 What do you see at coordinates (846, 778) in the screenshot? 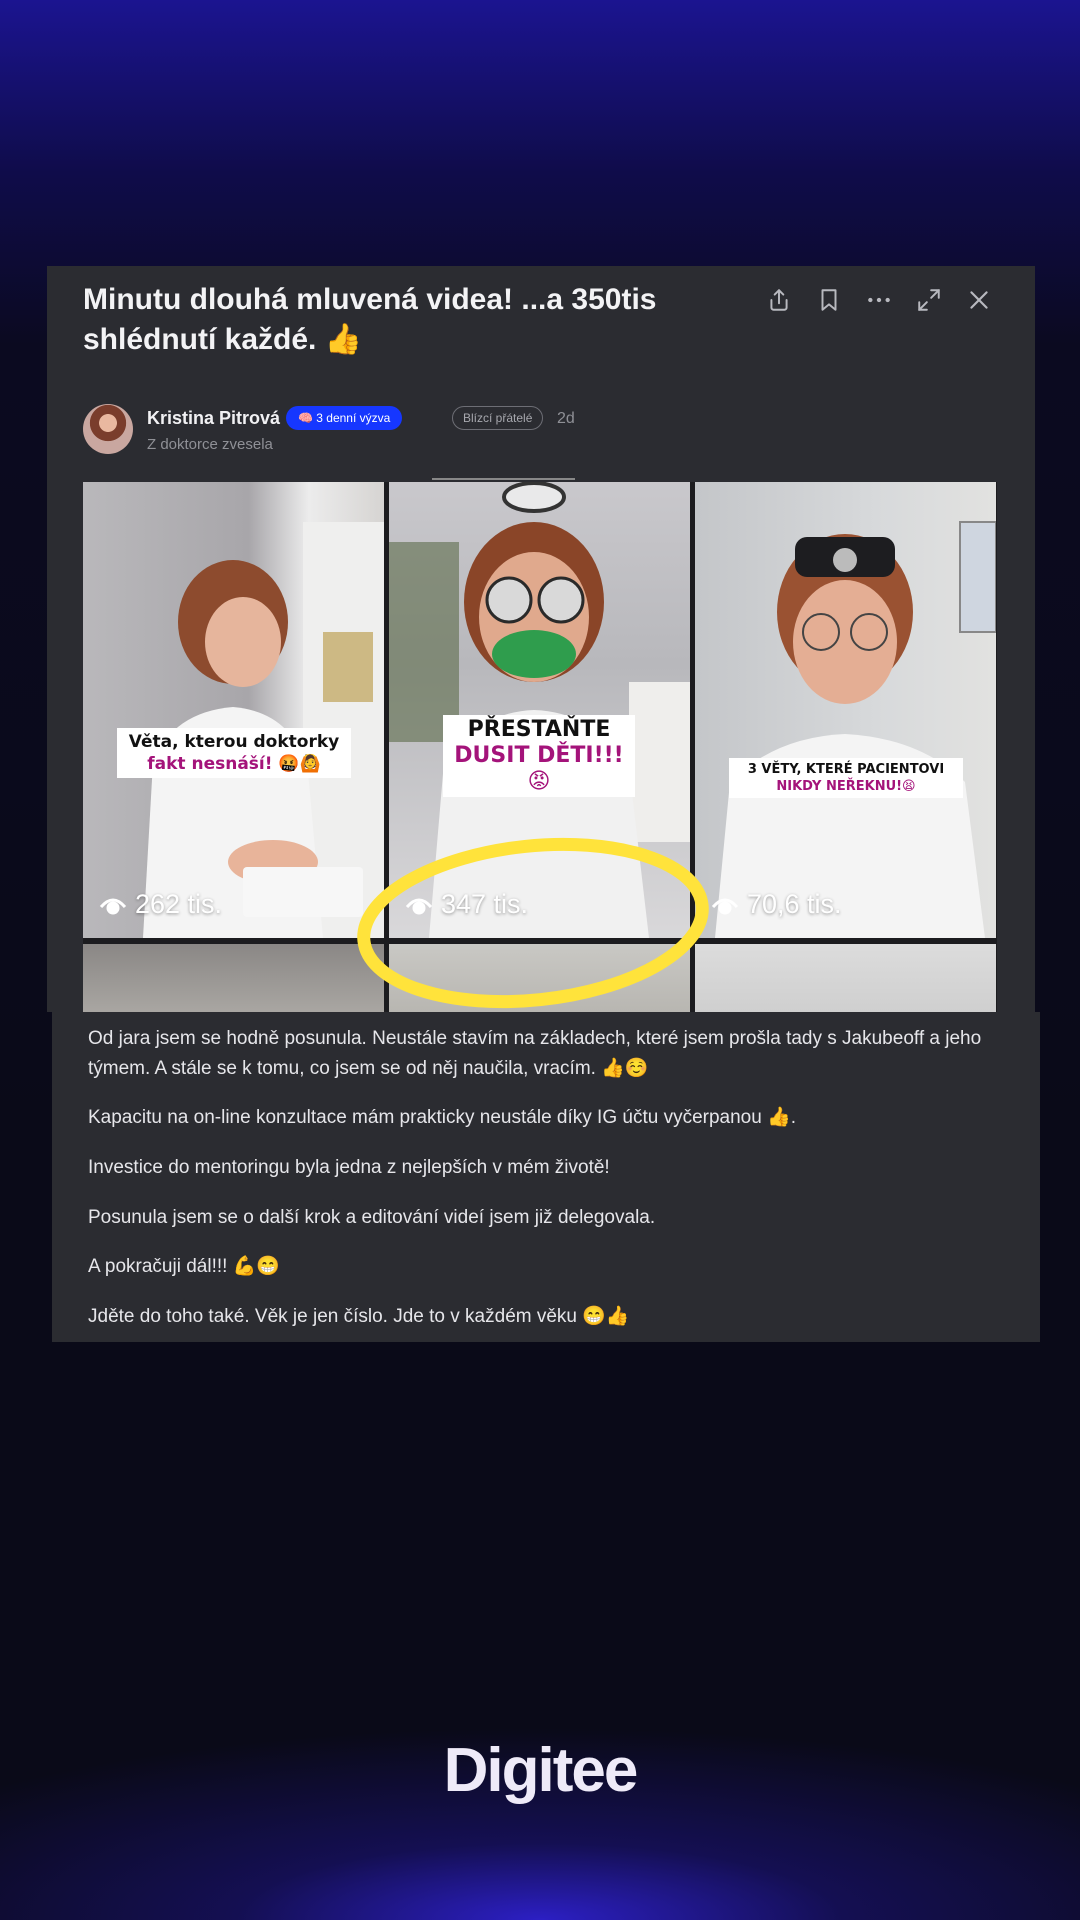
I see `video-caption: 3 VĚTY, KTERÉ PACIENTOVI NIKDY NEŘEKNU!😫` at bounding box center [846, 778].